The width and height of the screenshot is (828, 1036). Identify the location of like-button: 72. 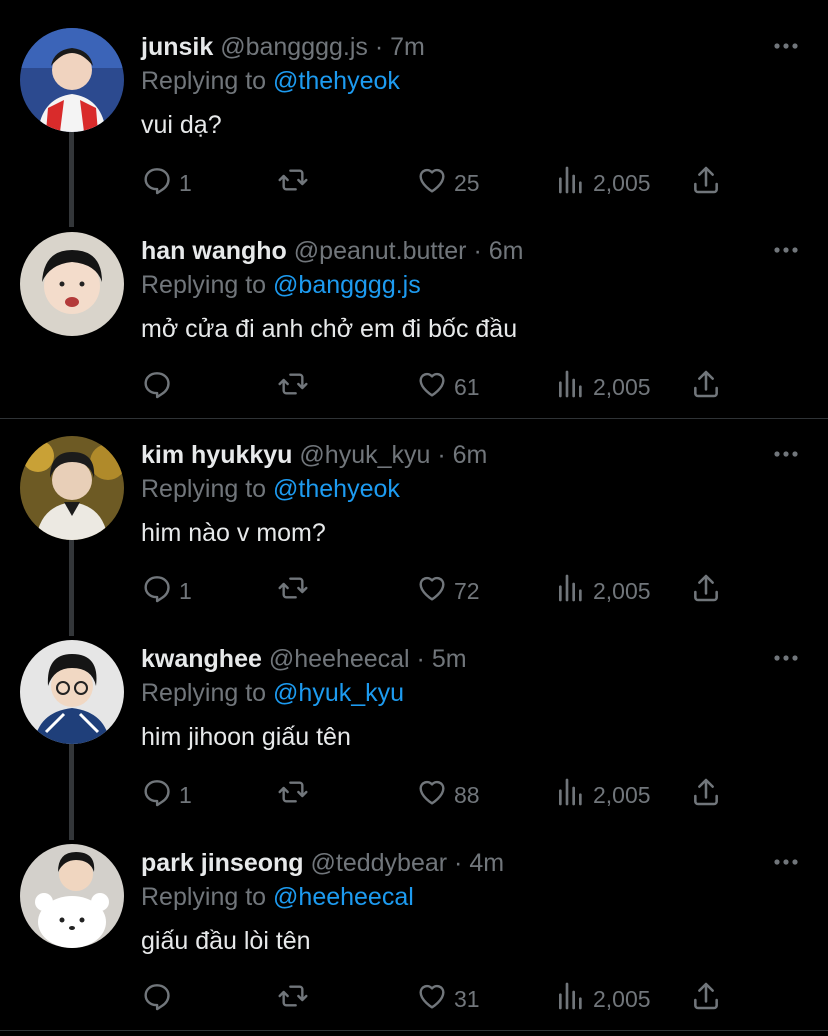
(448, 591).